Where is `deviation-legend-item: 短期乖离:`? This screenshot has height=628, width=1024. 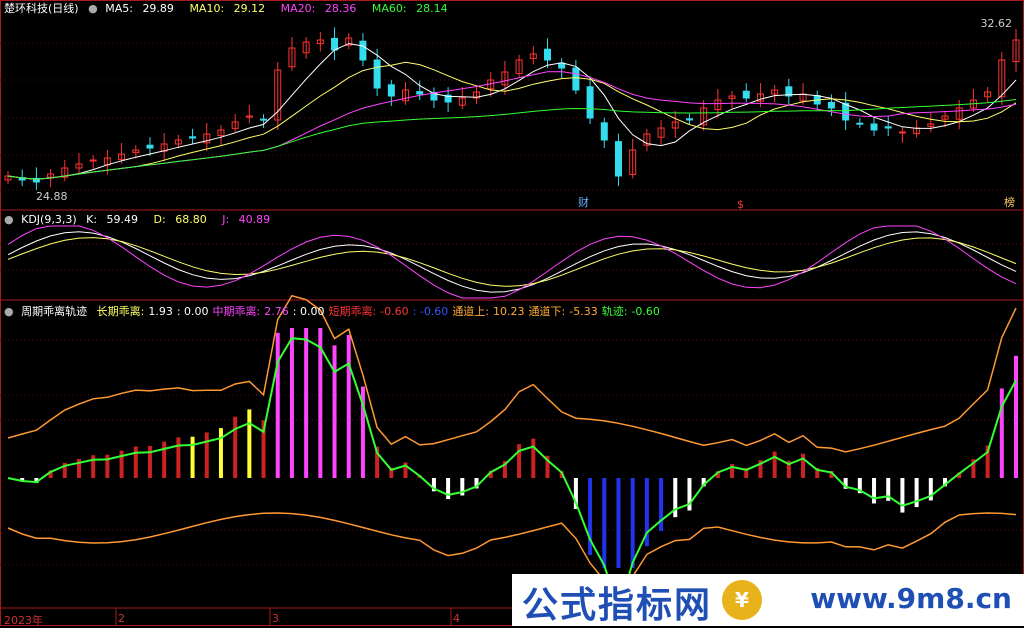
deviation-legend-item: 短期乖离: is located at coordinates (352, 311).